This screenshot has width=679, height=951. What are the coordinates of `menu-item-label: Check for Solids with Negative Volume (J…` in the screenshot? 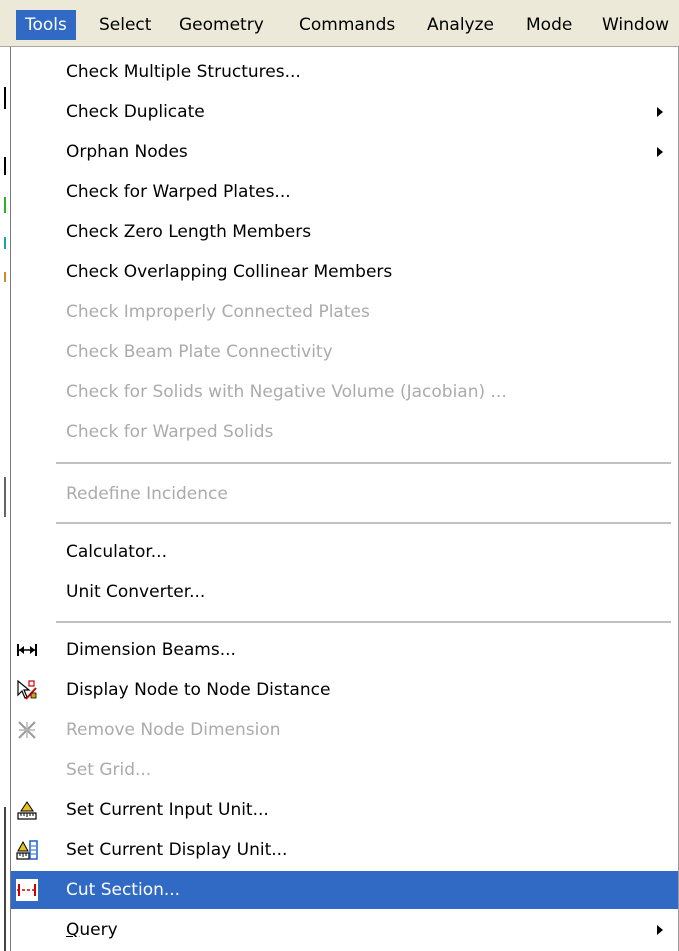 It's located at (286, 392).